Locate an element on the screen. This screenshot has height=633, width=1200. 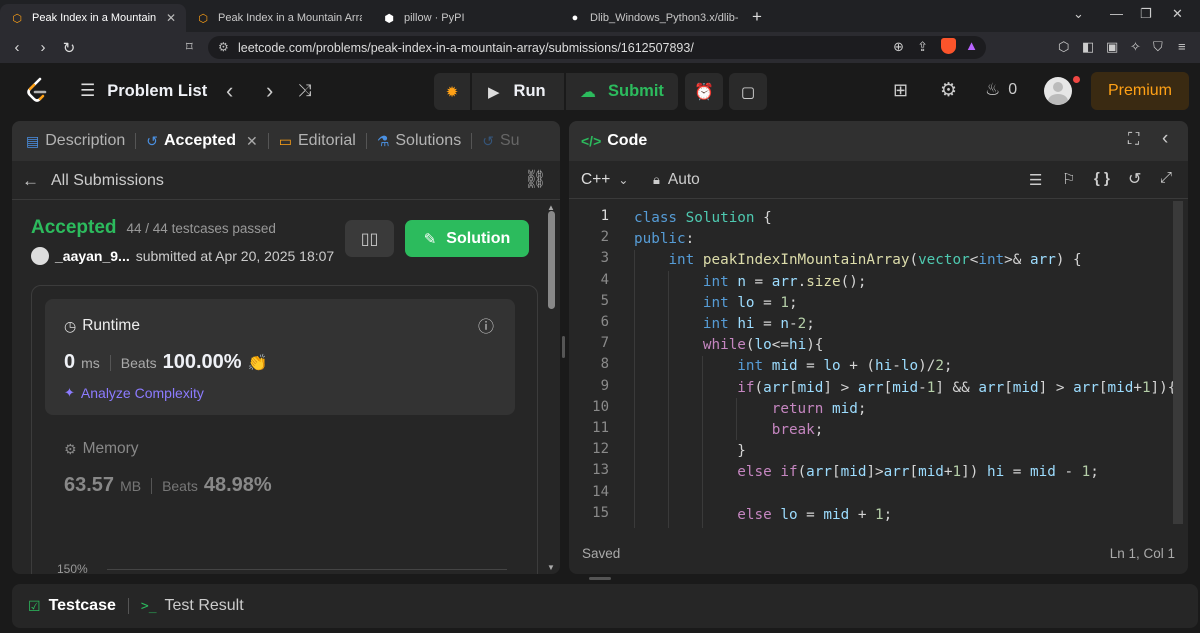
code-token: else is located at coordinates (759, 514).